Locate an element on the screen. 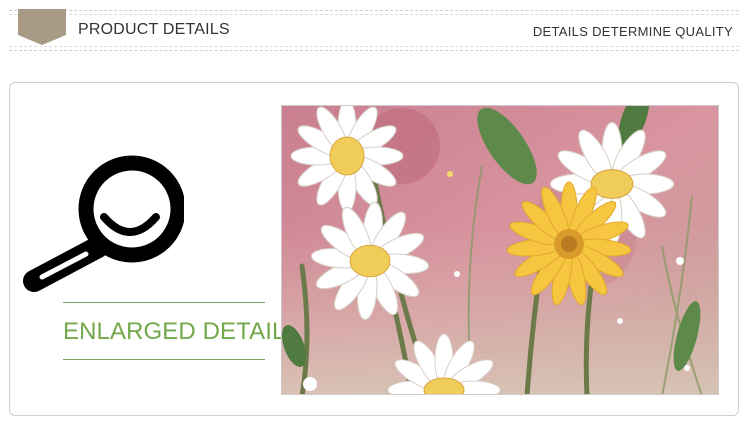 This screenshot has height=430, width=750. section-title: PRODUCT DETAILS is located at coordinates (154, 29).